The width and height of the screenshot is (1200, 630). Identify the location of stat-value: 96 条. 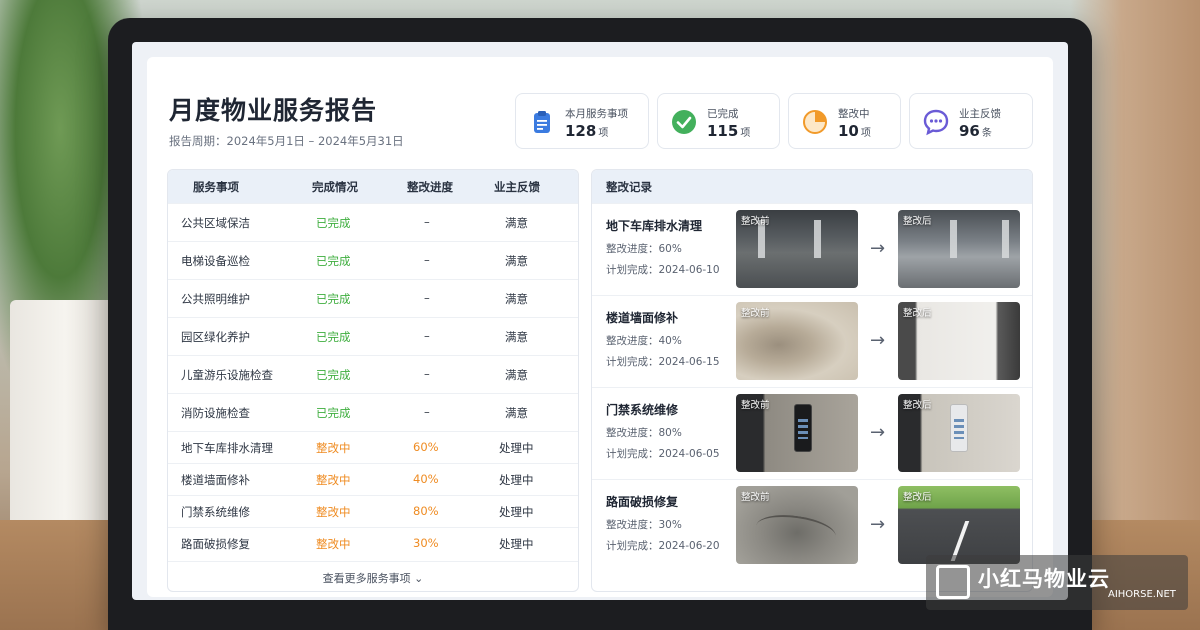
(975, 131).